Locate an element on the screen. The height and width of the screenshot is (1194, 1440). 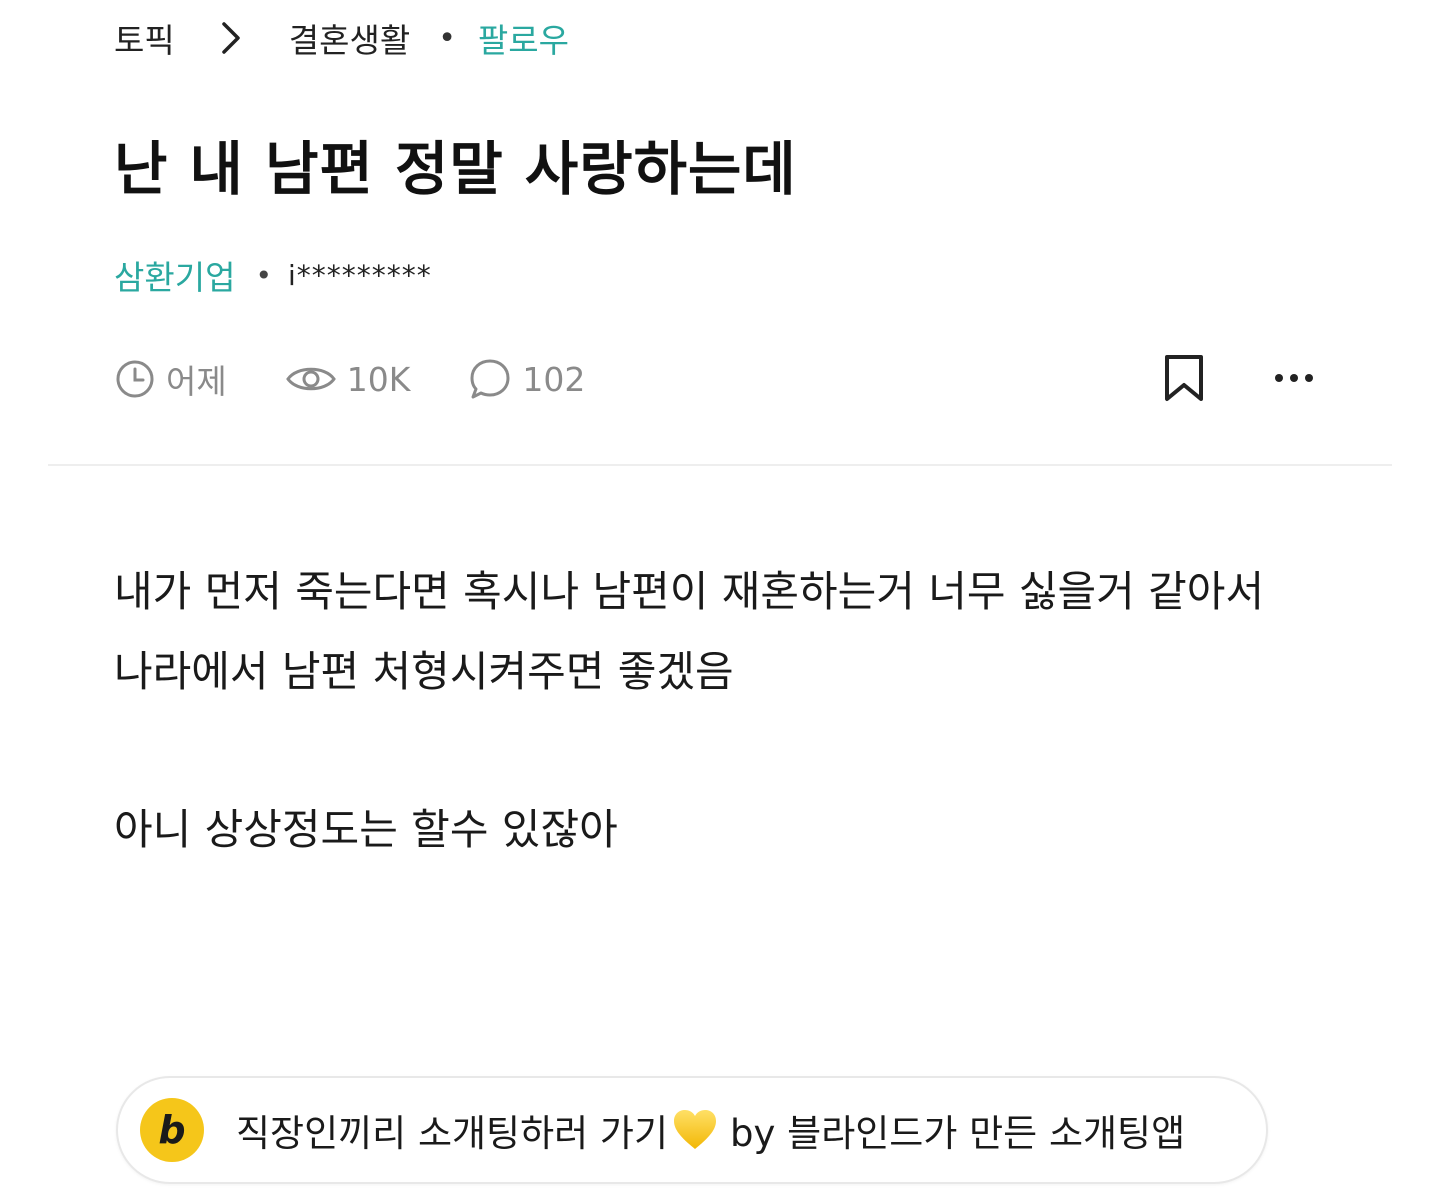
author-line: 삼환기업 • i********* is located at coordinates (273, 275).